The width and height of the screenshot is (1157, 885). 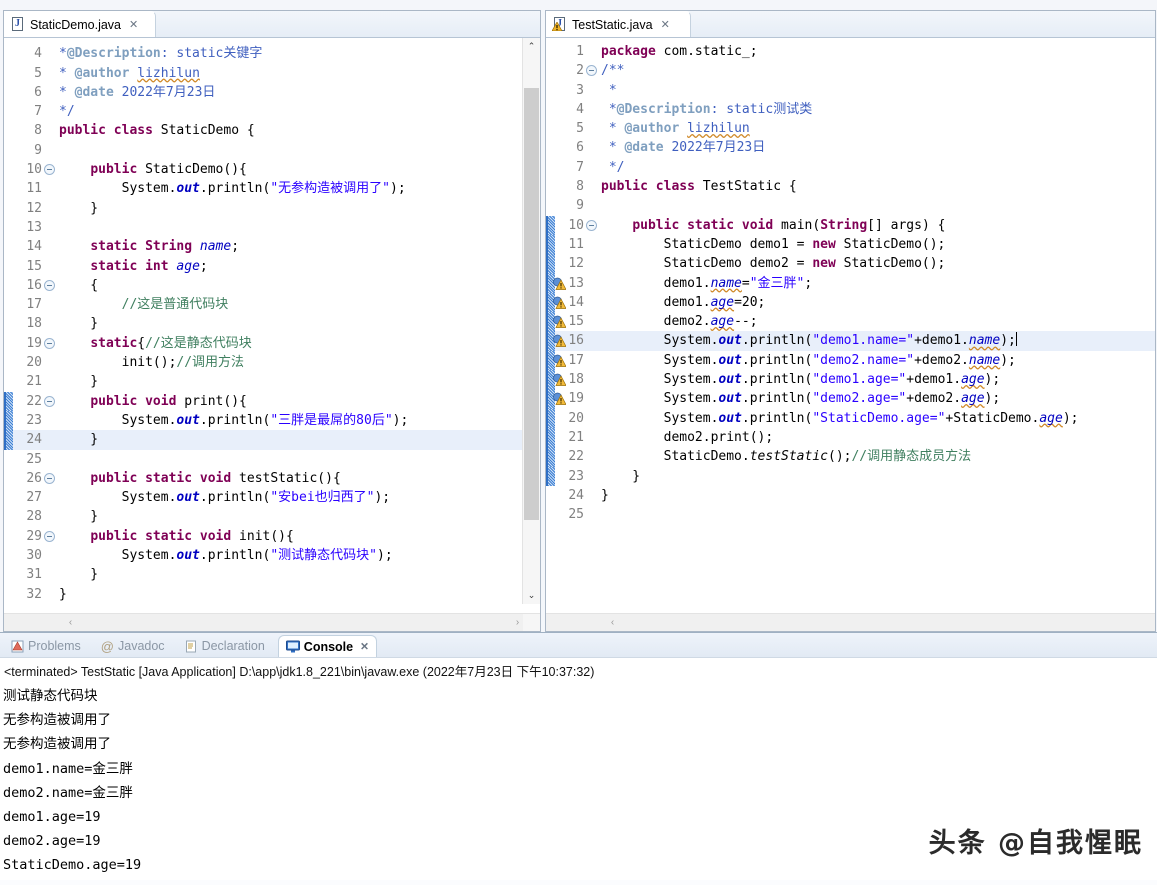 What do you see at coordinates (850, 51) in the screenshot?
I see `code-line: 1 package com.static_;` at bounding box center [850, 51].